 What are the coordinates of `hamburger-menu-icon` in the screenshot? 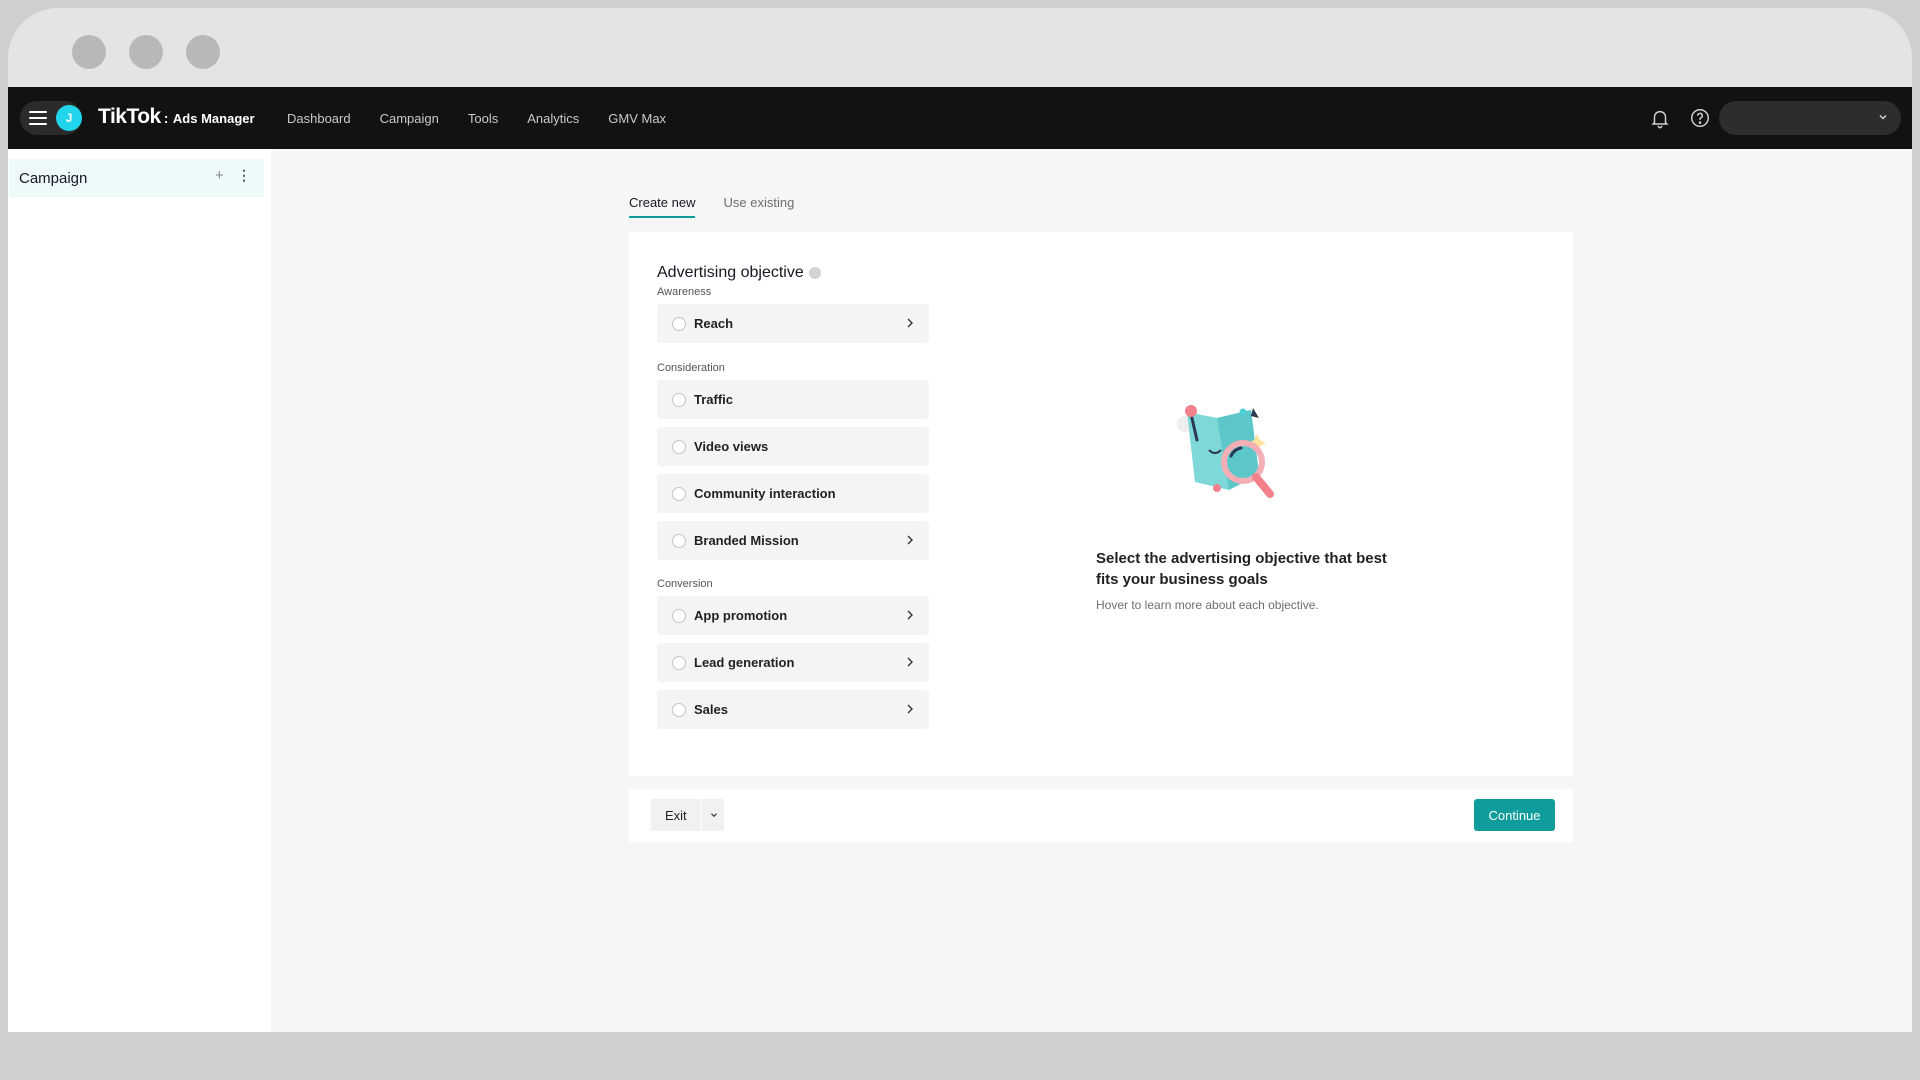 It's located at (38, 118).